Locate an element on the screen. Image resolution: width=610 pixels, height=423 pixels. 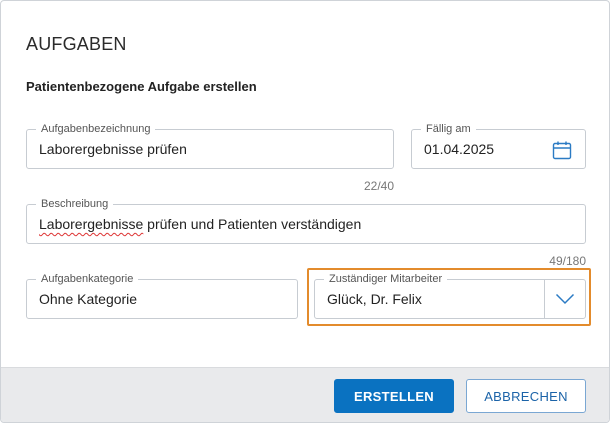
create-button: ERSTELLEN is located at coordinates (394, 396).